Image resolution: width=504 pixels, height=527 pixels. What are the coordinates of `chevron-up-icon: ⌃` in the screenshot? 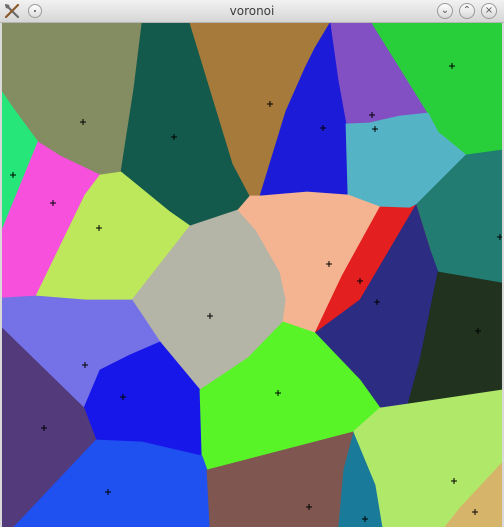 It's located at (467, 10).